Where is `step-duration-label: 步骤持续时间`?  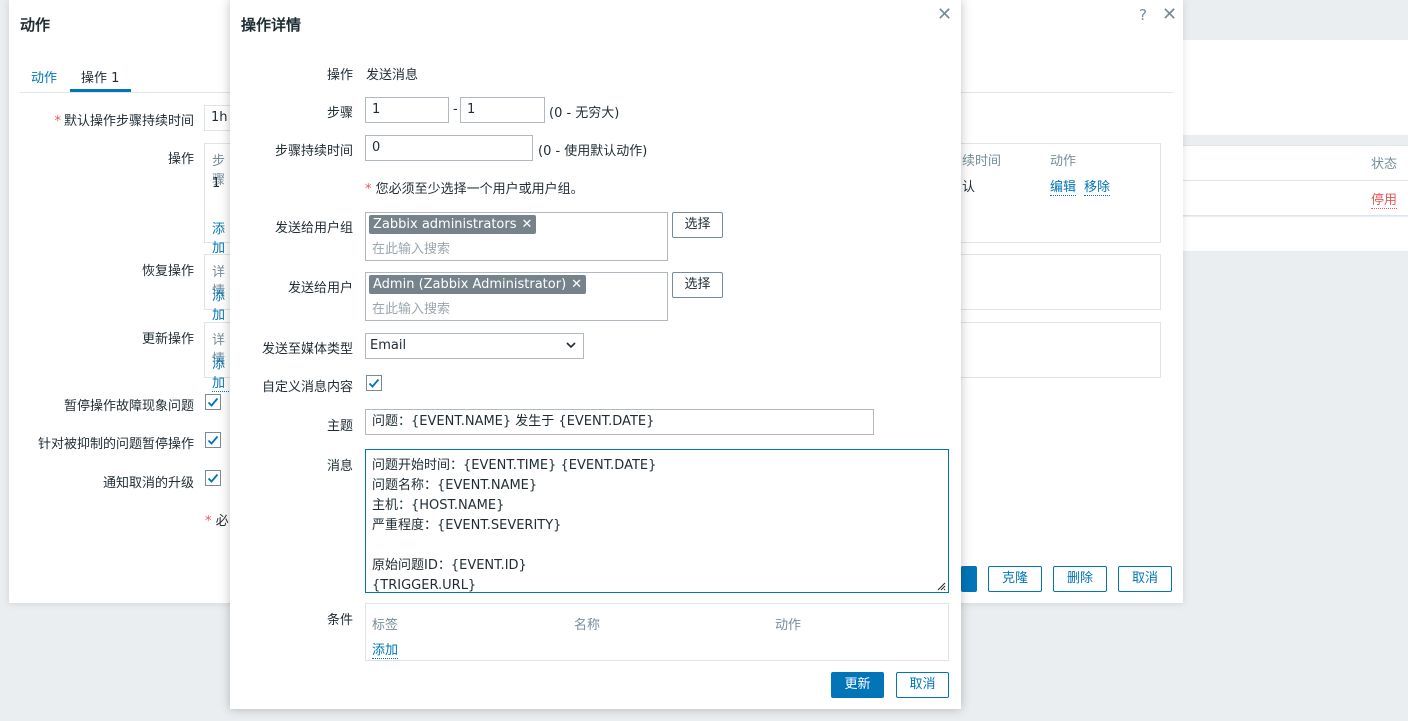 step-duration-label: 步骤持续时间 is located at coordinates (313, 151).